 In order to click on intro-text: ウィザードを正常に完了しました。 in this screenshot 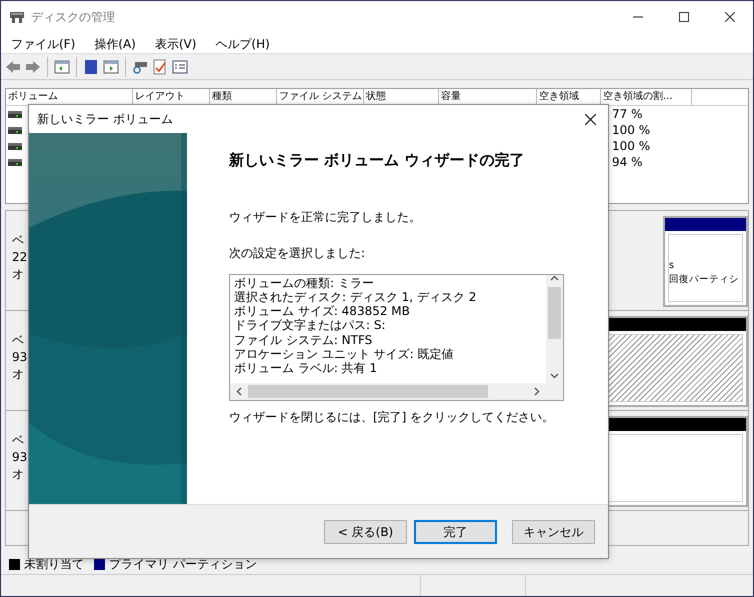, I will do `click(325, 217)`.